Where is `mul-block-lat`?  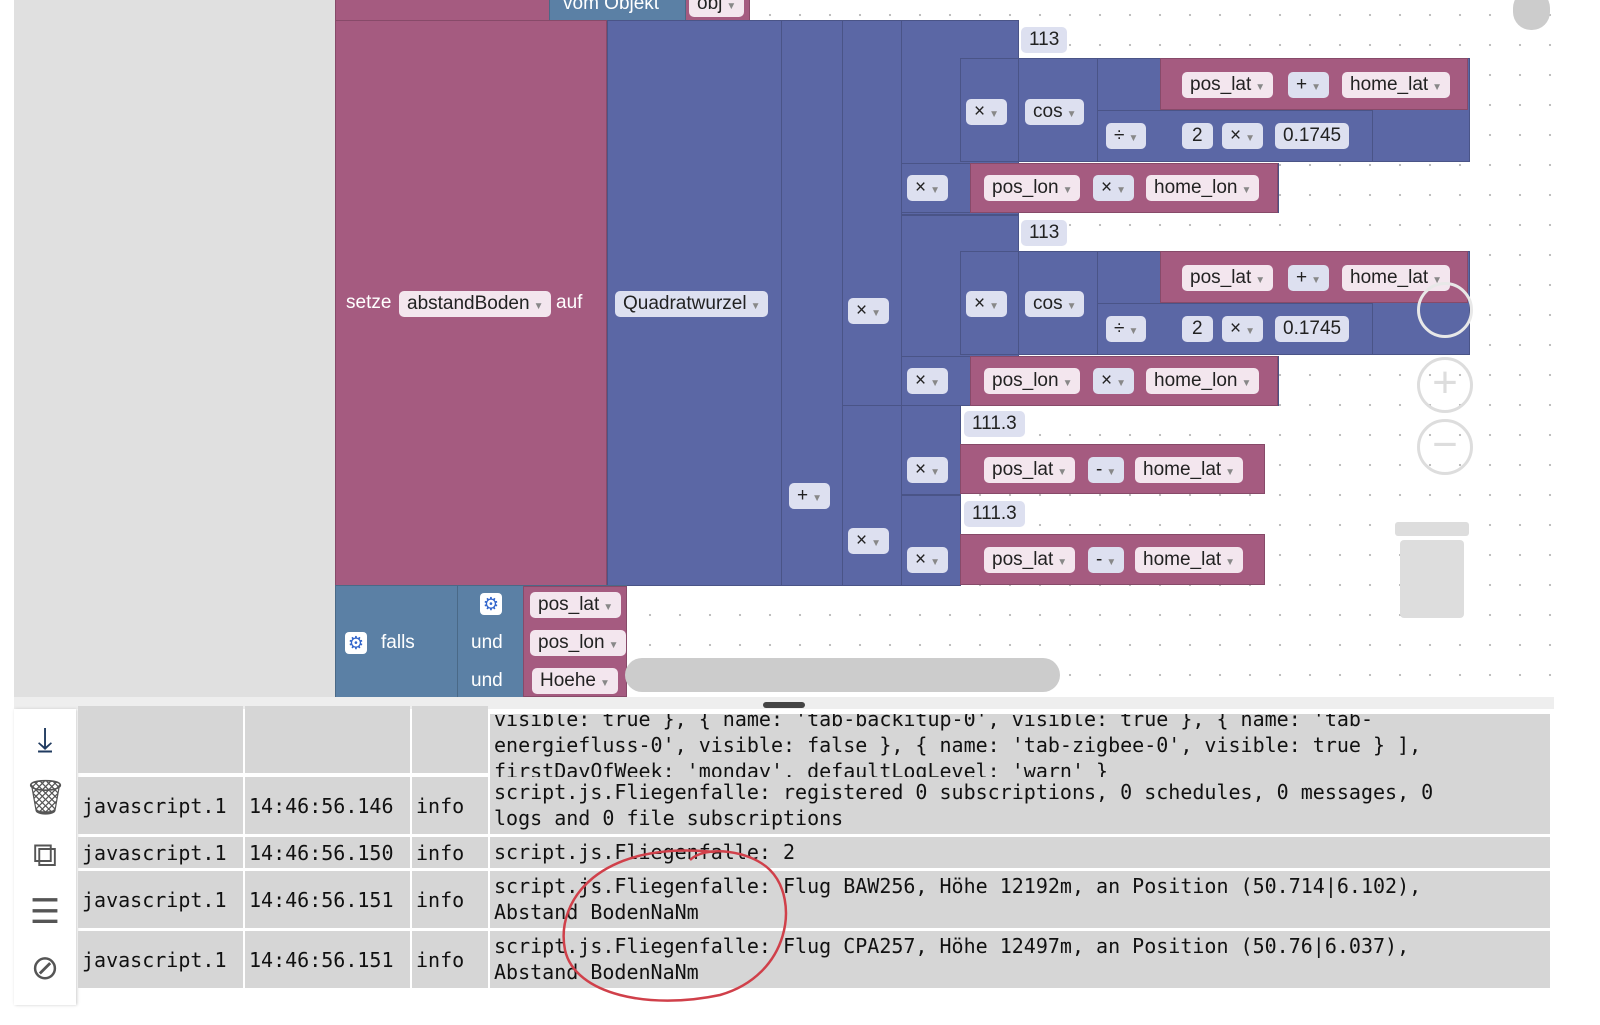 mul-block-lat is located at coordinates (872, 495).